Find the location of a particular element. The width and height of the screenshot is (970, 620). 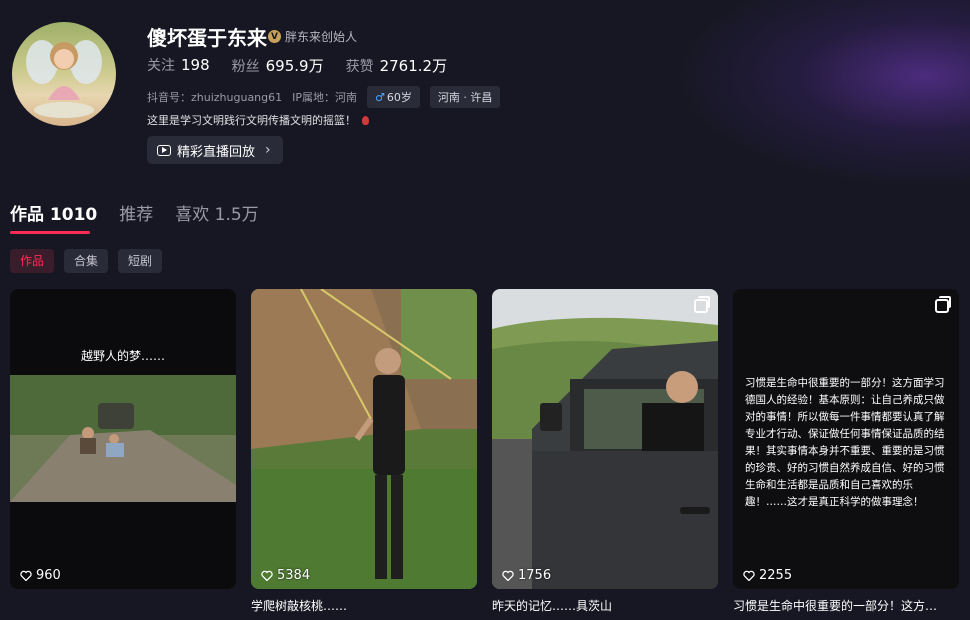

profile-stats: 关注 198 粉丝 695.9万 获赞 2761.2万 is located at coordinates (297, 65).